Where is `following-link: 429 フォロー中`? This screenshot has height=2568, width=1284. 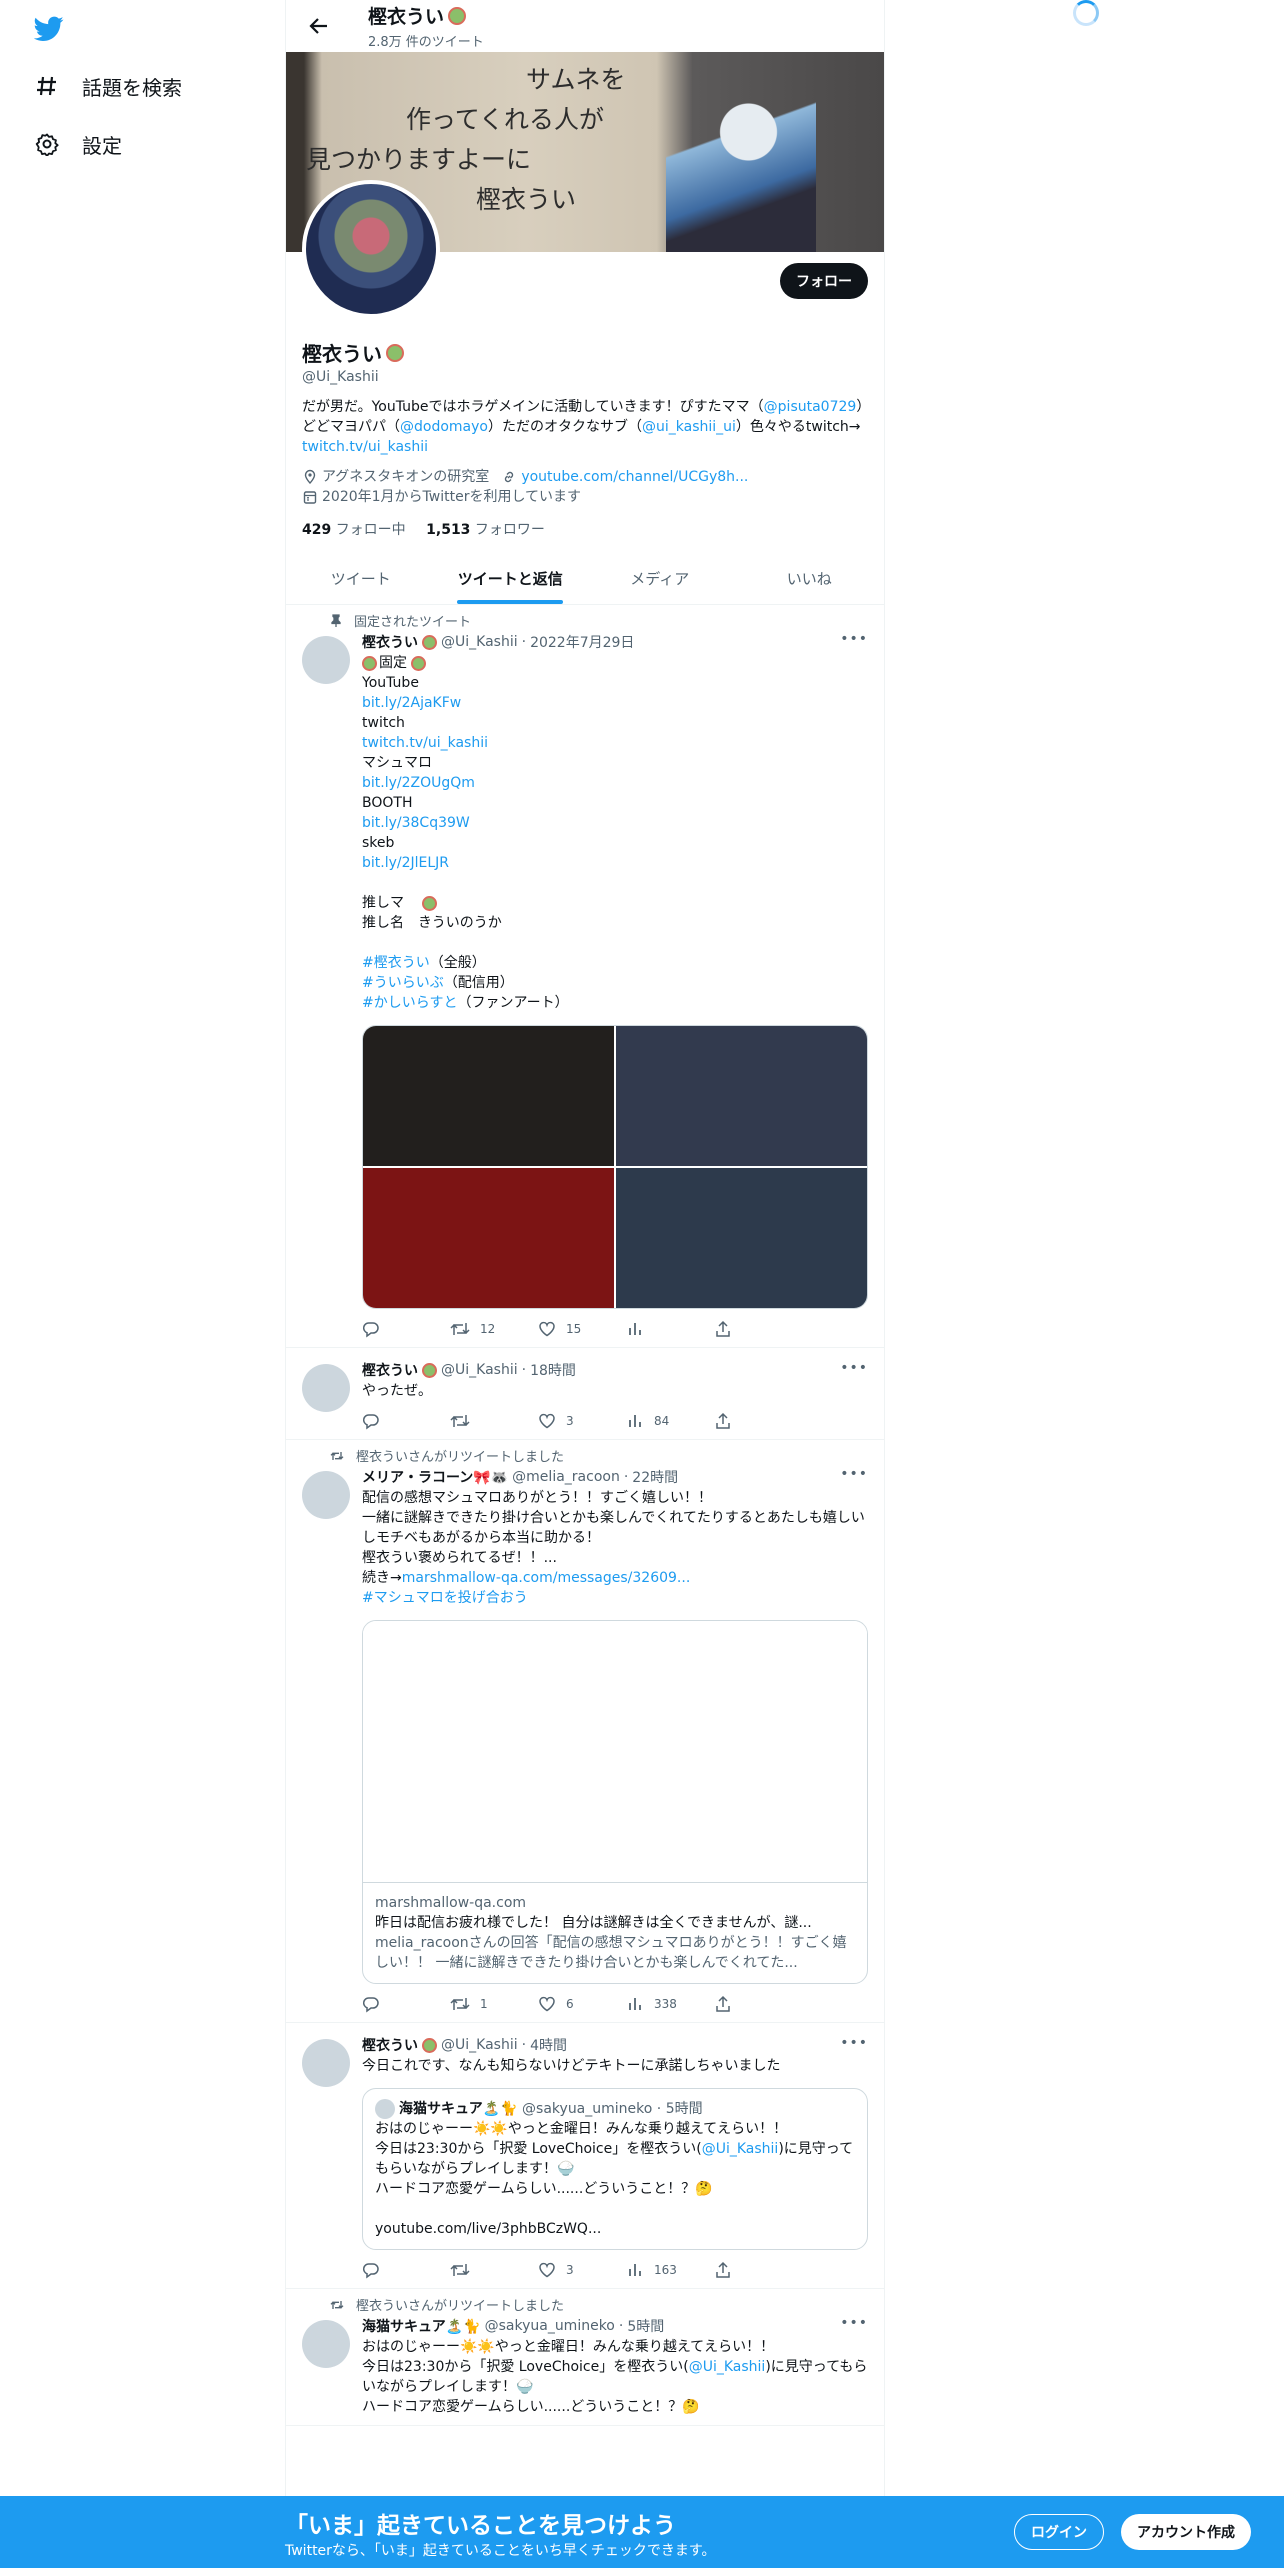
following-link: 429 フォロー中 is located at coordinates (354, 530).